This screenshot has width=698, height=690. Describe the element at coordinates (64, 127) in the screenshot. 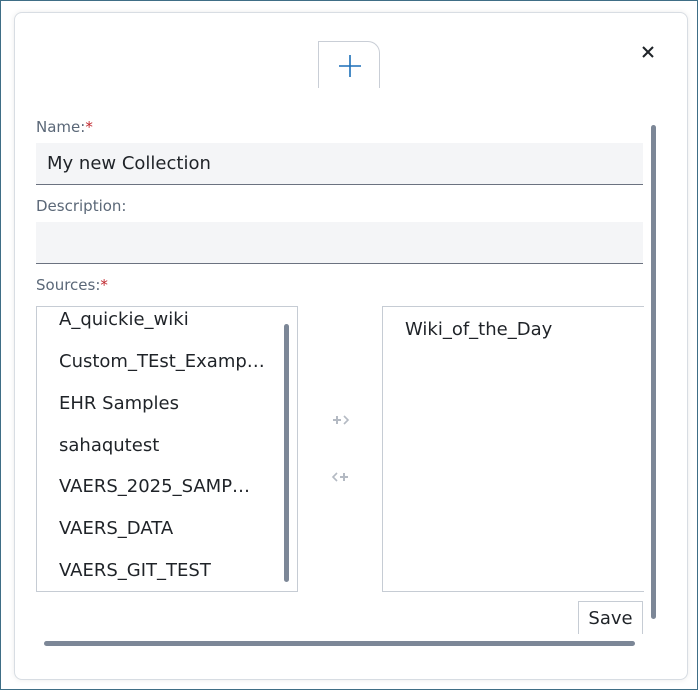

I see `name-label: Name:*` at that location.